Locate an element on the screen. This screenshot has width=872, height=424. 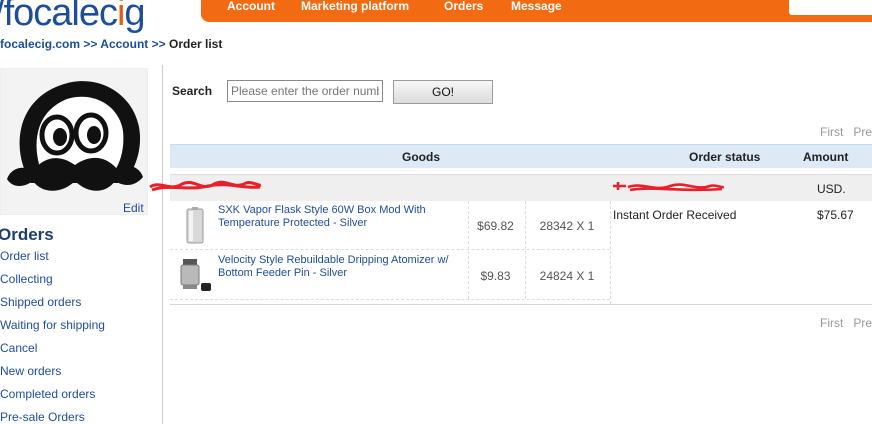
nav-marketing-platform: Marketing platform is located at coordinates (355, 6).